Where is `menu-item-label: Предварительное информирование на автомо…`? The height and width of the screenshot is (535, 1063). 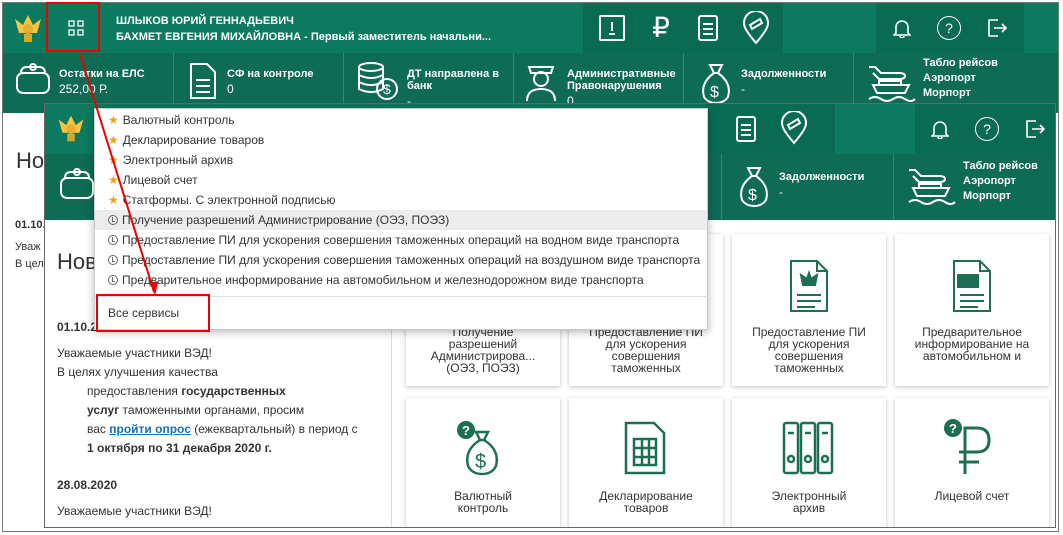 menu-item-label: Предварительное информирование на автомо… is located at coordinates (383, 280).